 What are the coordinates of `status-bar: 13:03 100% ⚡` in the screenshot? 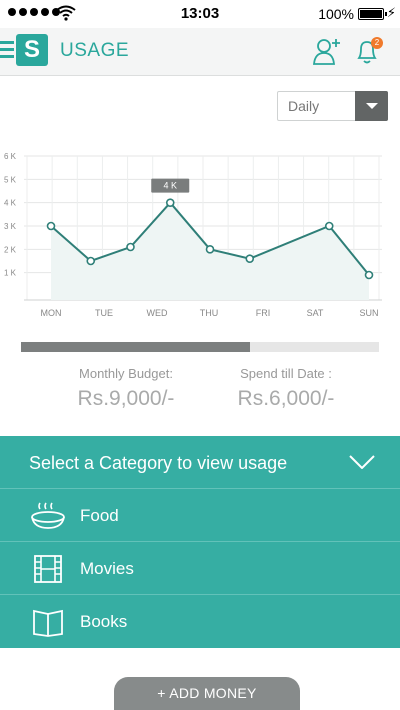 It's located at (200, 14).